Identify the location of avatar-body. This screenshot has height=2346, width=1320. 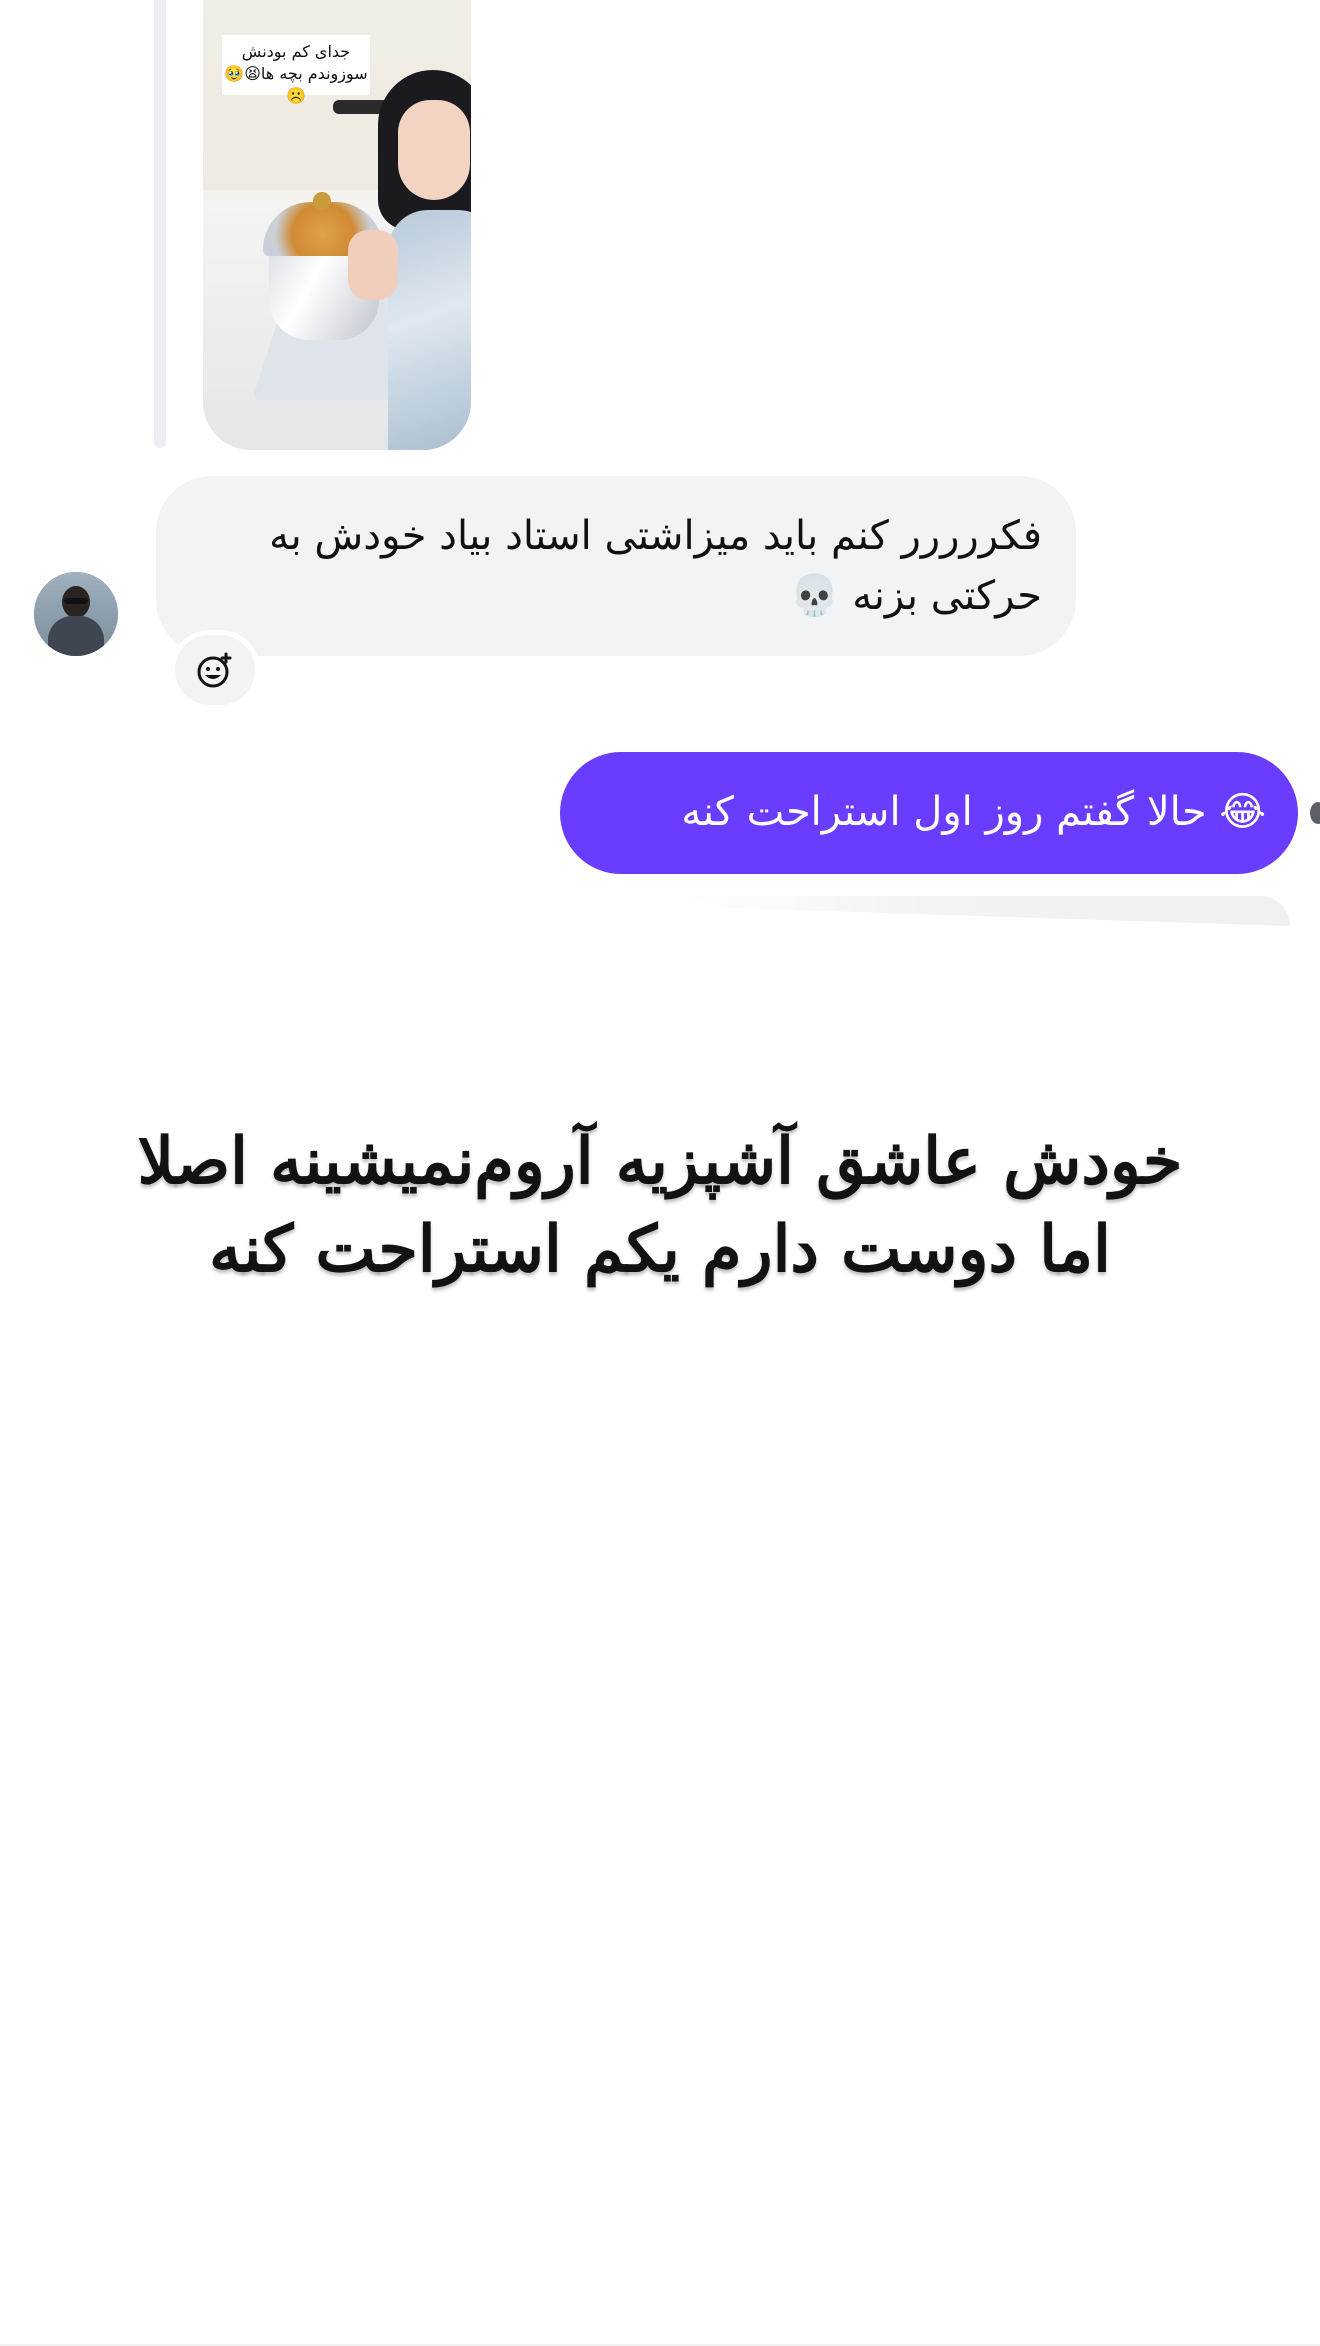
(76, 636).